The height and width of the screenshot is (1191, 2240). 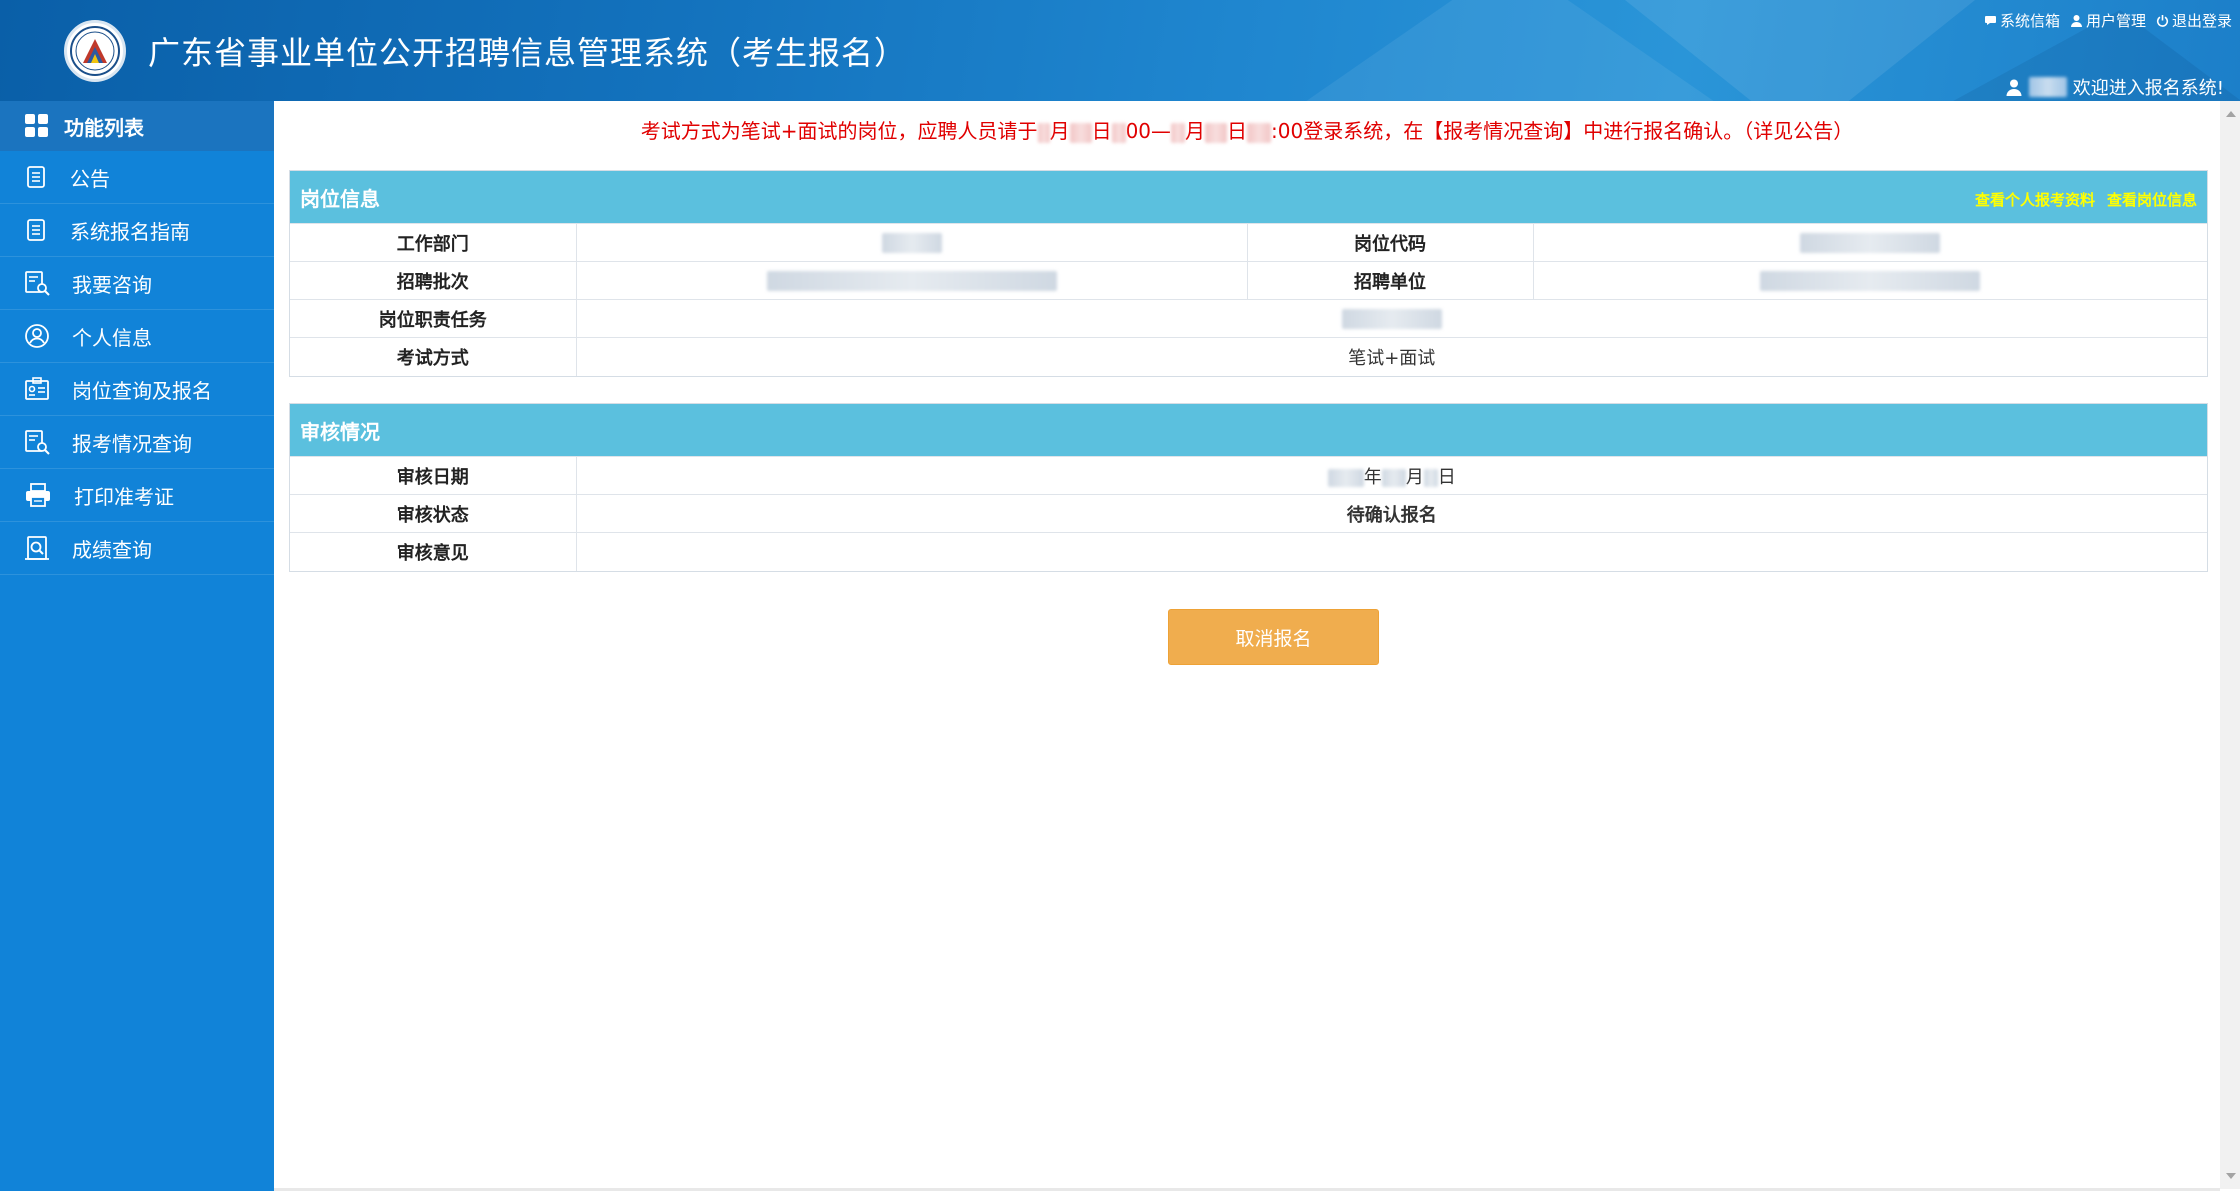 What do you see at coordinates (433, 318) in the screenshot?
I see `field-label: 岗位职责任务` at bounding box center [433, 318].